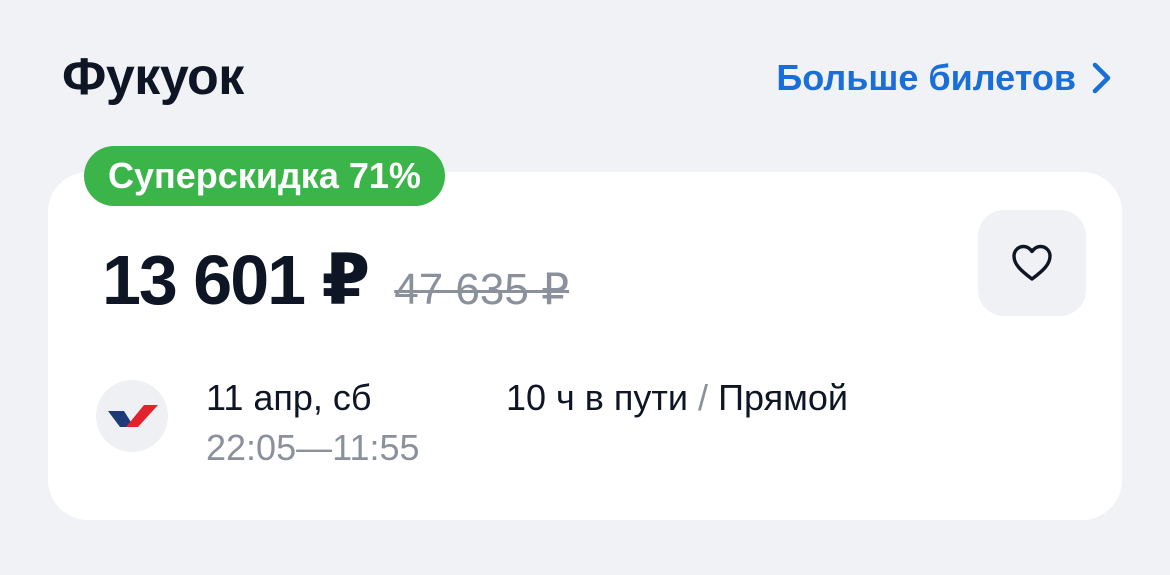  What do you see at coordinates (264, 176) in the screenshot?
I see `discount-badge: Суперскидка 71%` at bounding box center [264, 176].